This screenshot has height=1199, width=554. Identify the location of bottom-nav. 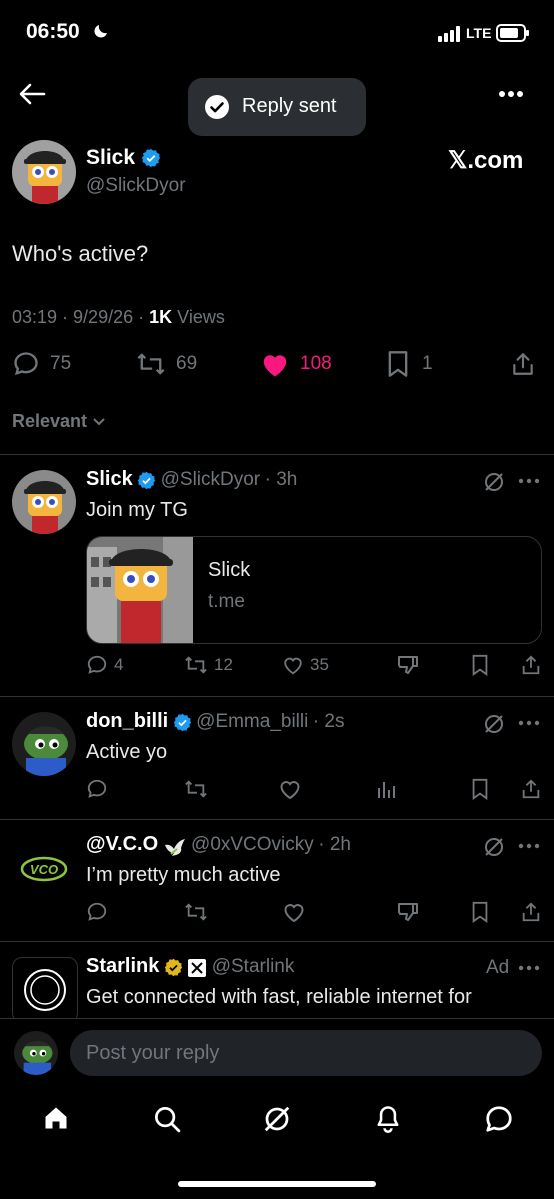
(277, 1122).